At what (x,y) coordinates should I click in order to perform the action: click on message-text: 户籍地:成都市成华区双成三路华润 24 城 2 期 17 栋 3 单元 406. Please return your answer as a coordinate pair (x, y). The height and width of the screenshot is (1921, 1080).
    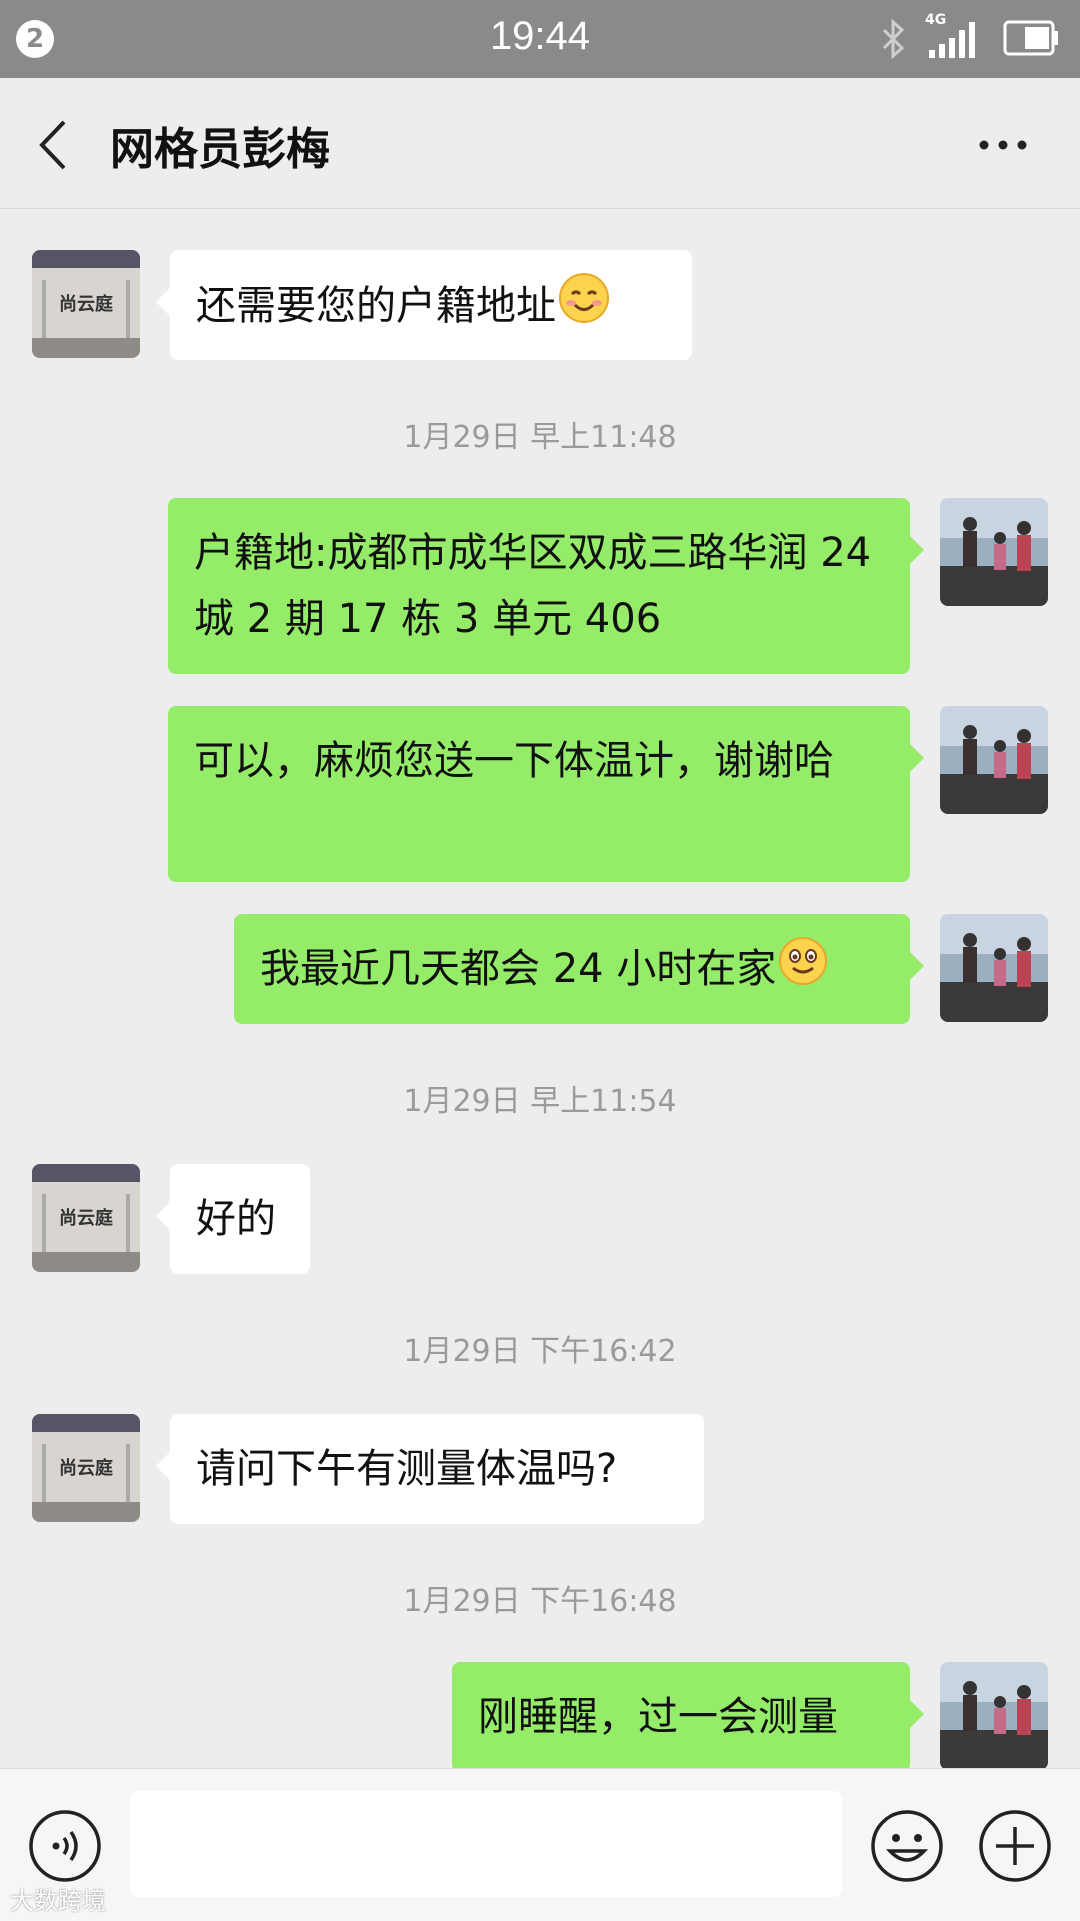
    Looking at the image, I should click on (533, 586).